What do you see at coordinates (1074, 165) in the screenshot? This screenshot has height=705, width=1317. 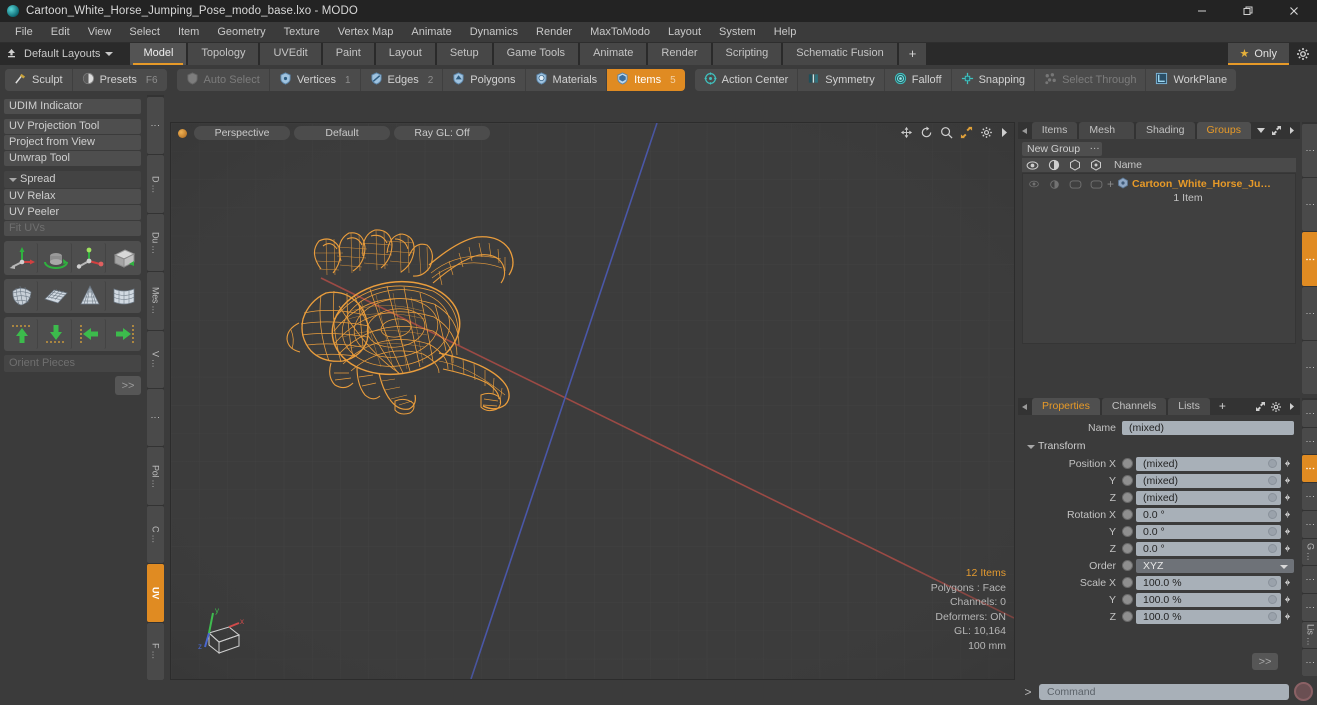 I see `shade-icon` at bounding box center [1074, 165].